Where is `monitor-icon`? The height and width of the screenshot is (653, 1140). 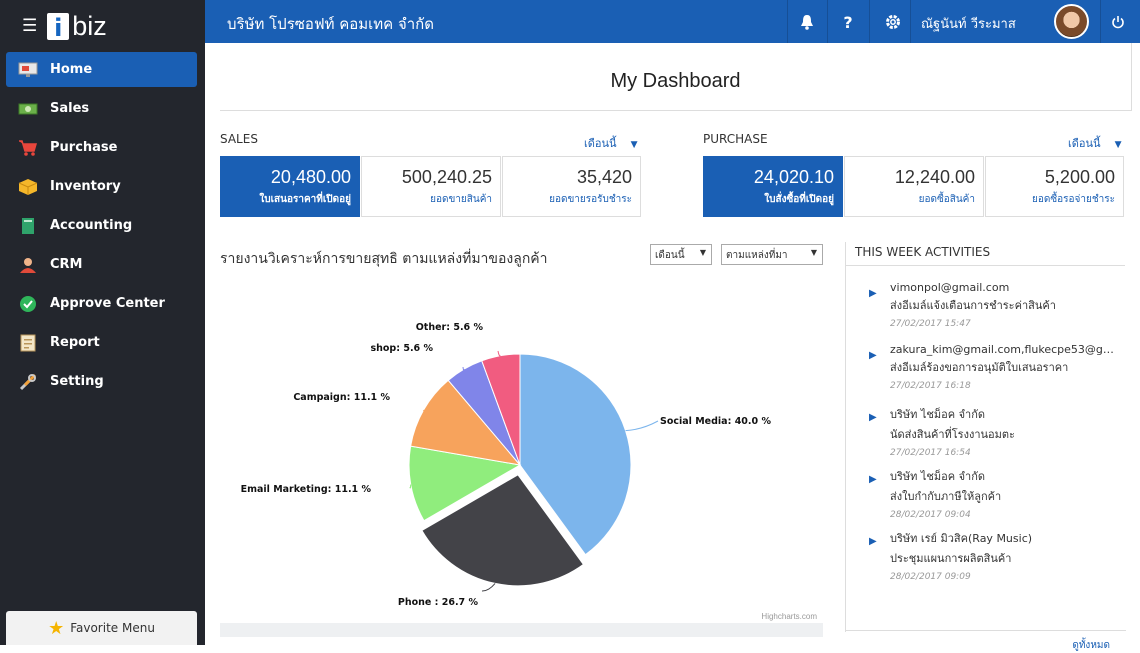 monitor-icon is located at coordinates (28, 70).